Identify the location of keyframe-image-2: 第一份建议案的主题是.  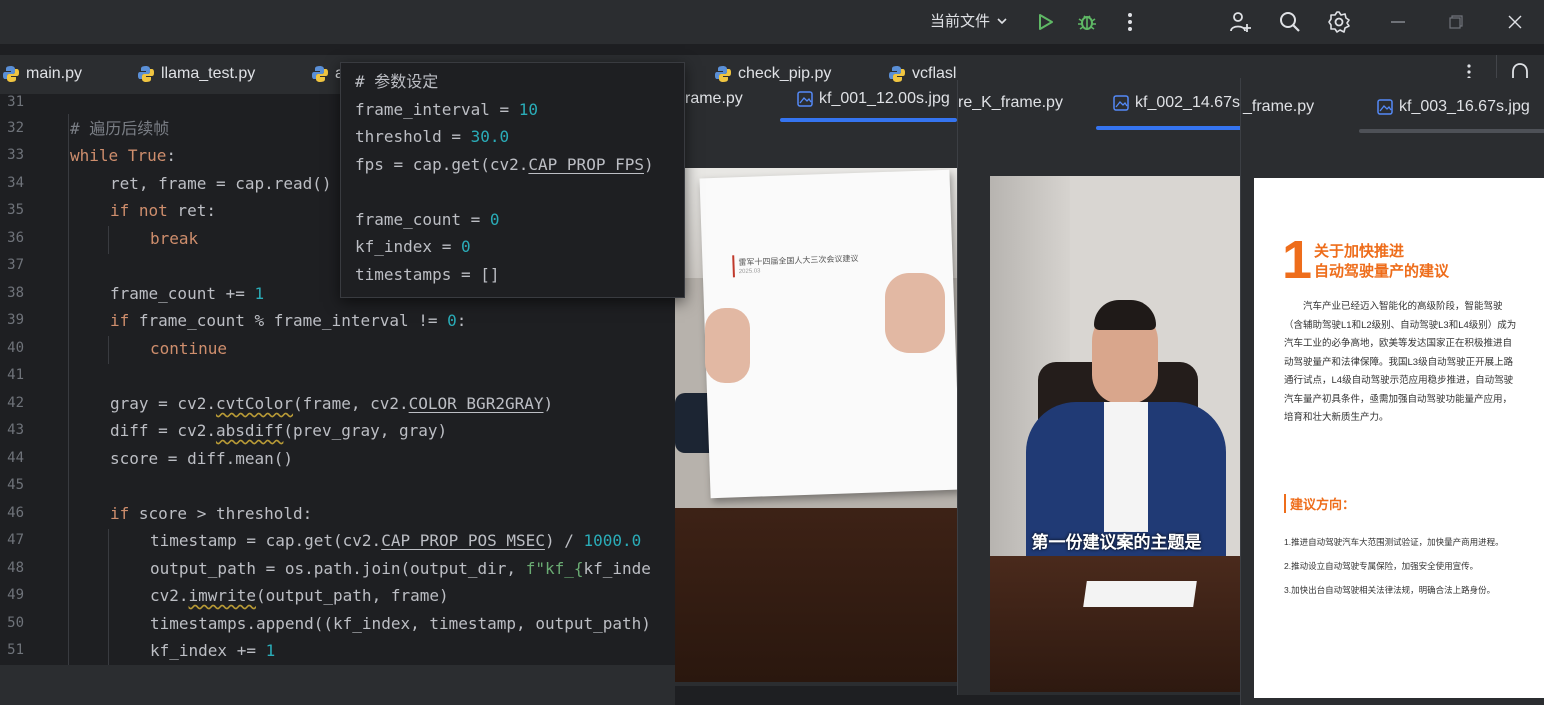
(1116, 434).